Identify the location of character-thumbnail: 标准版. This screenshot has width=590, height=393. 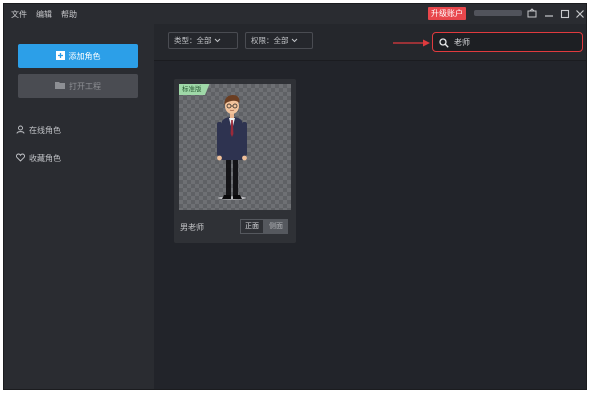
(235, 147).